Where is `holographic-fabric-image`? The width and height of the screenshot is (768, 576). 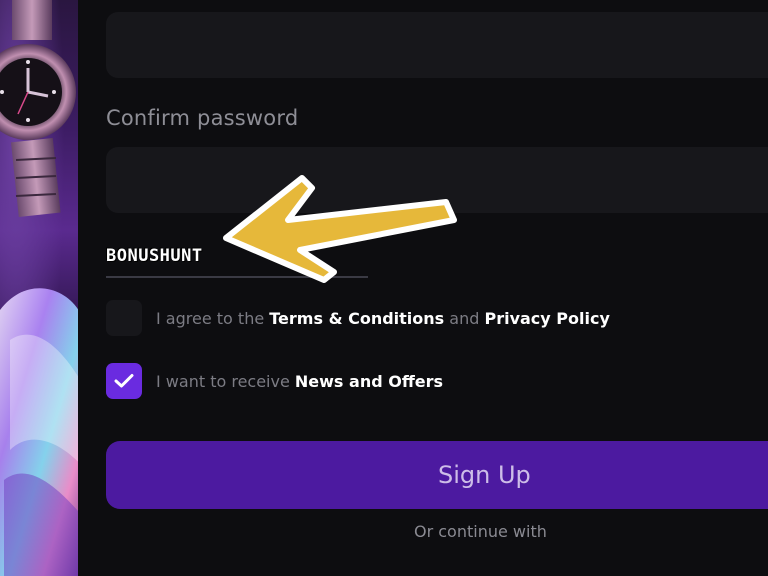
holographic-fabric-image is located at coordinates (39, 432).